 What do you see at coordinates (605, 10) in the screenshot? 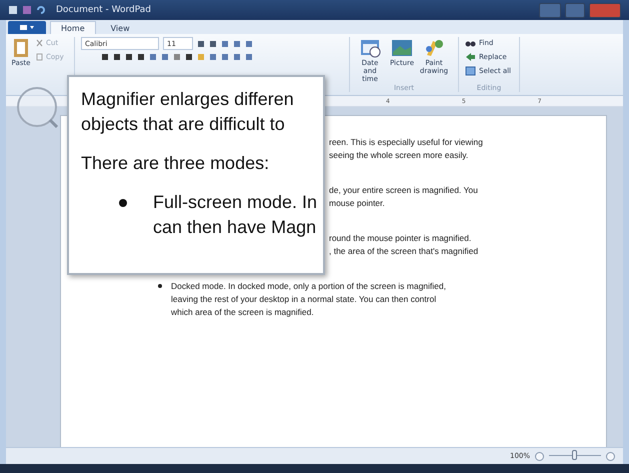
I see `close-button` at bounding box center [605, 10].